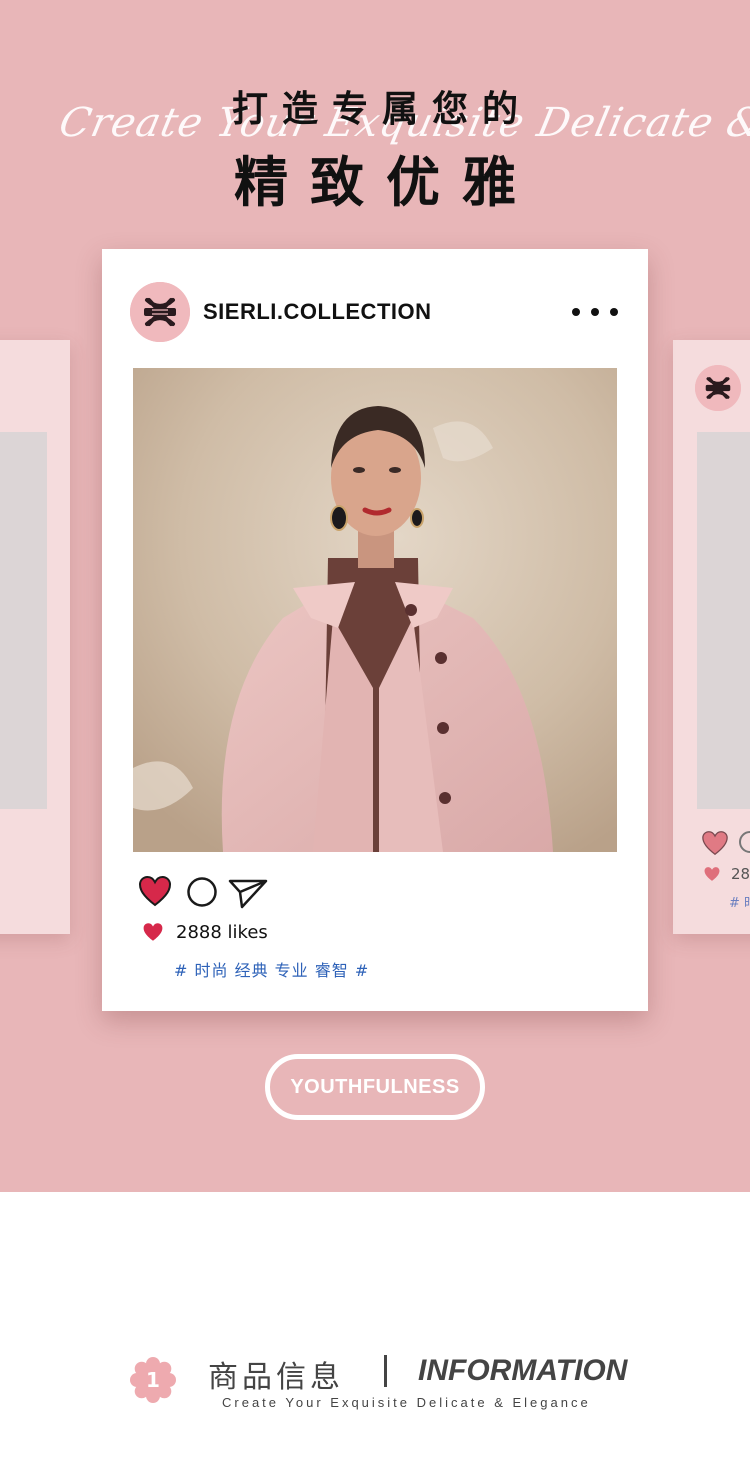  I want to click on flower-badge-icon: 1, so click(153, 1380).